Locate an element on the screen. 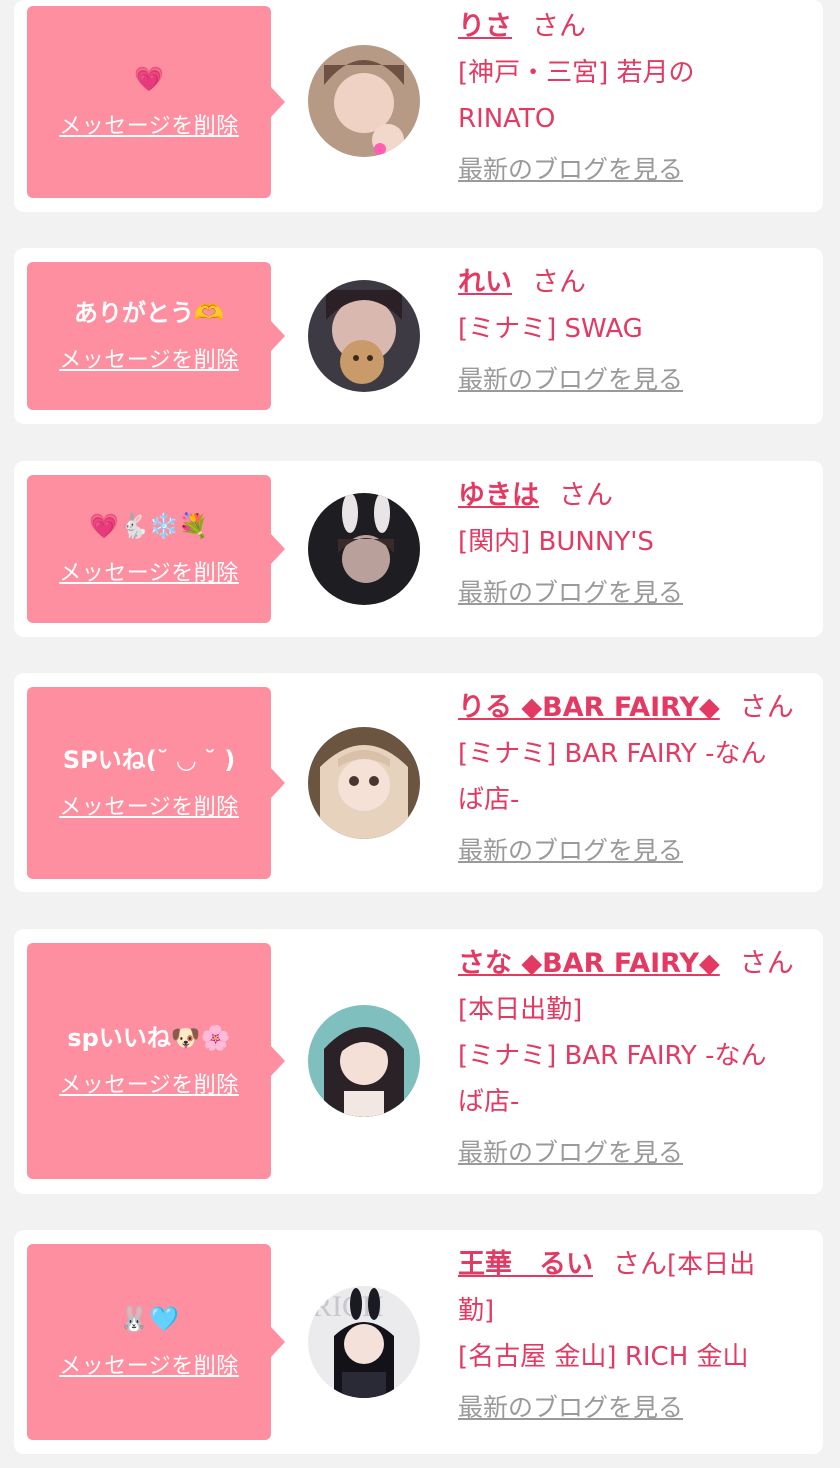 This screenshot has width=840, height=1468. cast-name-link: りさ is located at coordinates (485, 26).